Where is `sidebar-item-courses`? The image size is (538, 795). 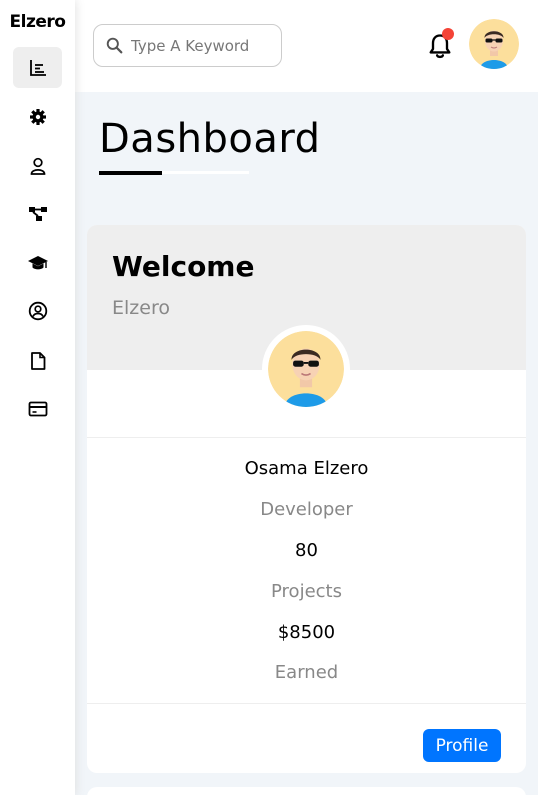
sidebar-item-courses is located at coordinates (37, 262).